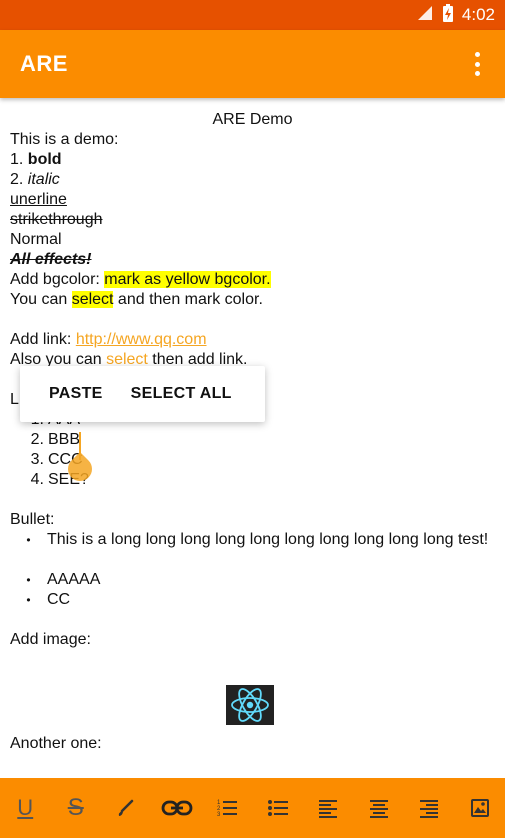 Image resolution: width=505 pixels, height=838 pixels. Describe the element at coordinates (43, 339) in the screenshot. I see `link-prefix: Add link:` at that location.